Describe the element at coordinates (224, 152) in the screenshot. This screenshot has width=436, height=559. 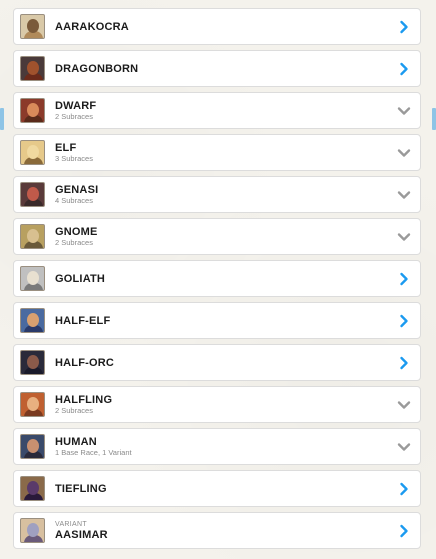
I see `race-text: ELF 3 Subraces` at that location.